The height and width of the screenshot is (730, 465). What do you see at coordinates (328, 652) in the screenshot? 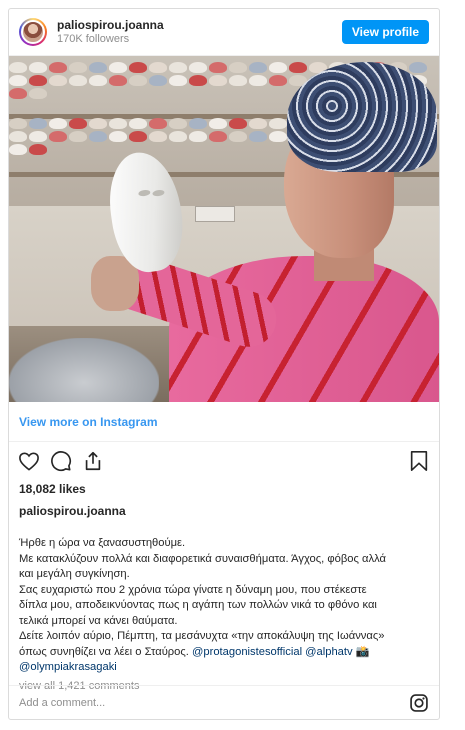
I see `mention-link: @alphatv` at bounding box center [328, 652].